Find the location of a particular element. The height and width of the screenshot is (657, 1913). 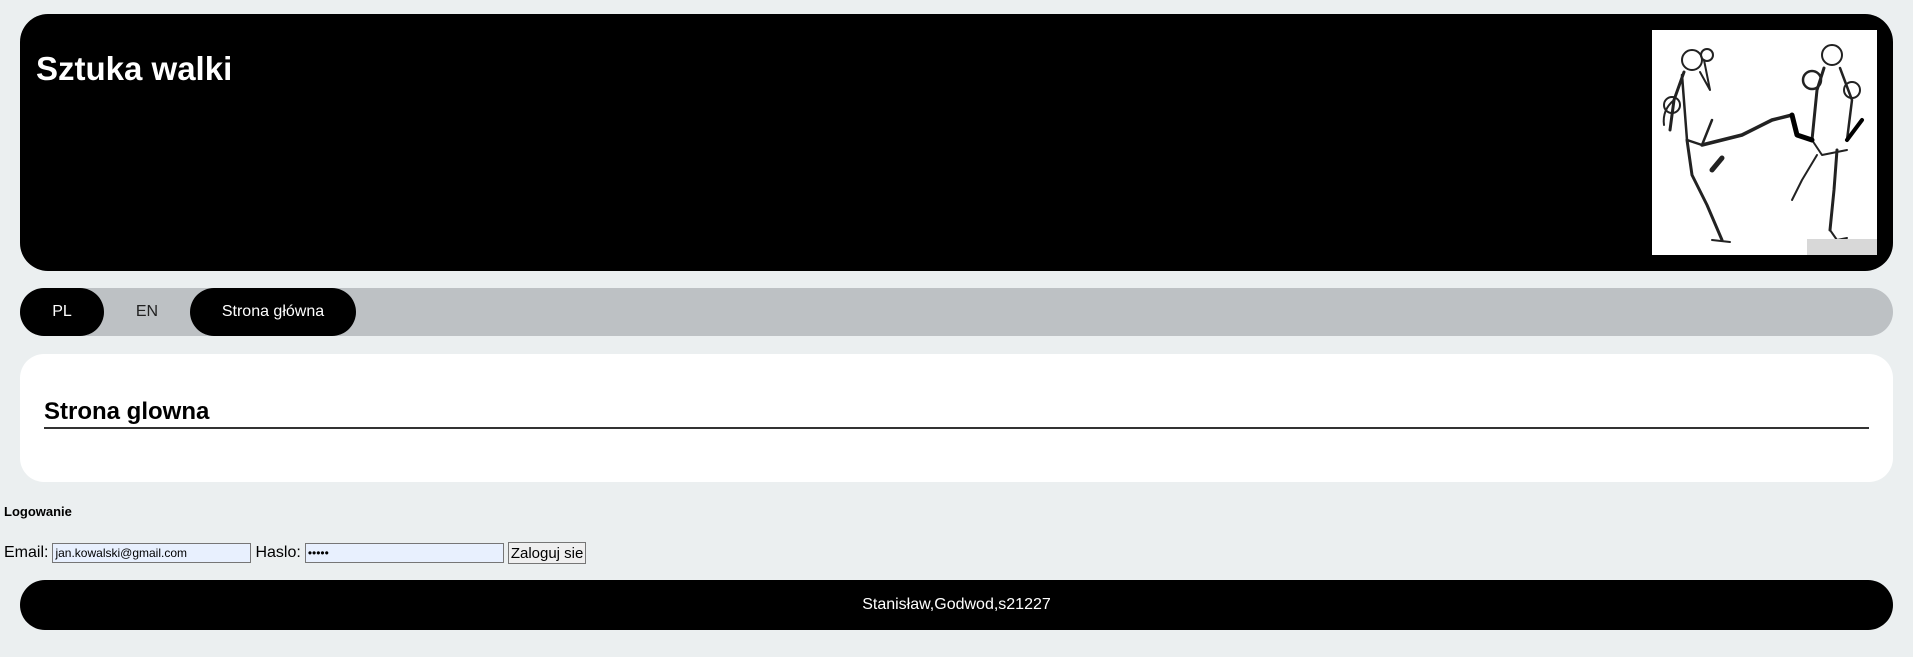

fighters-illustration is located at coordinates (1763, 143).